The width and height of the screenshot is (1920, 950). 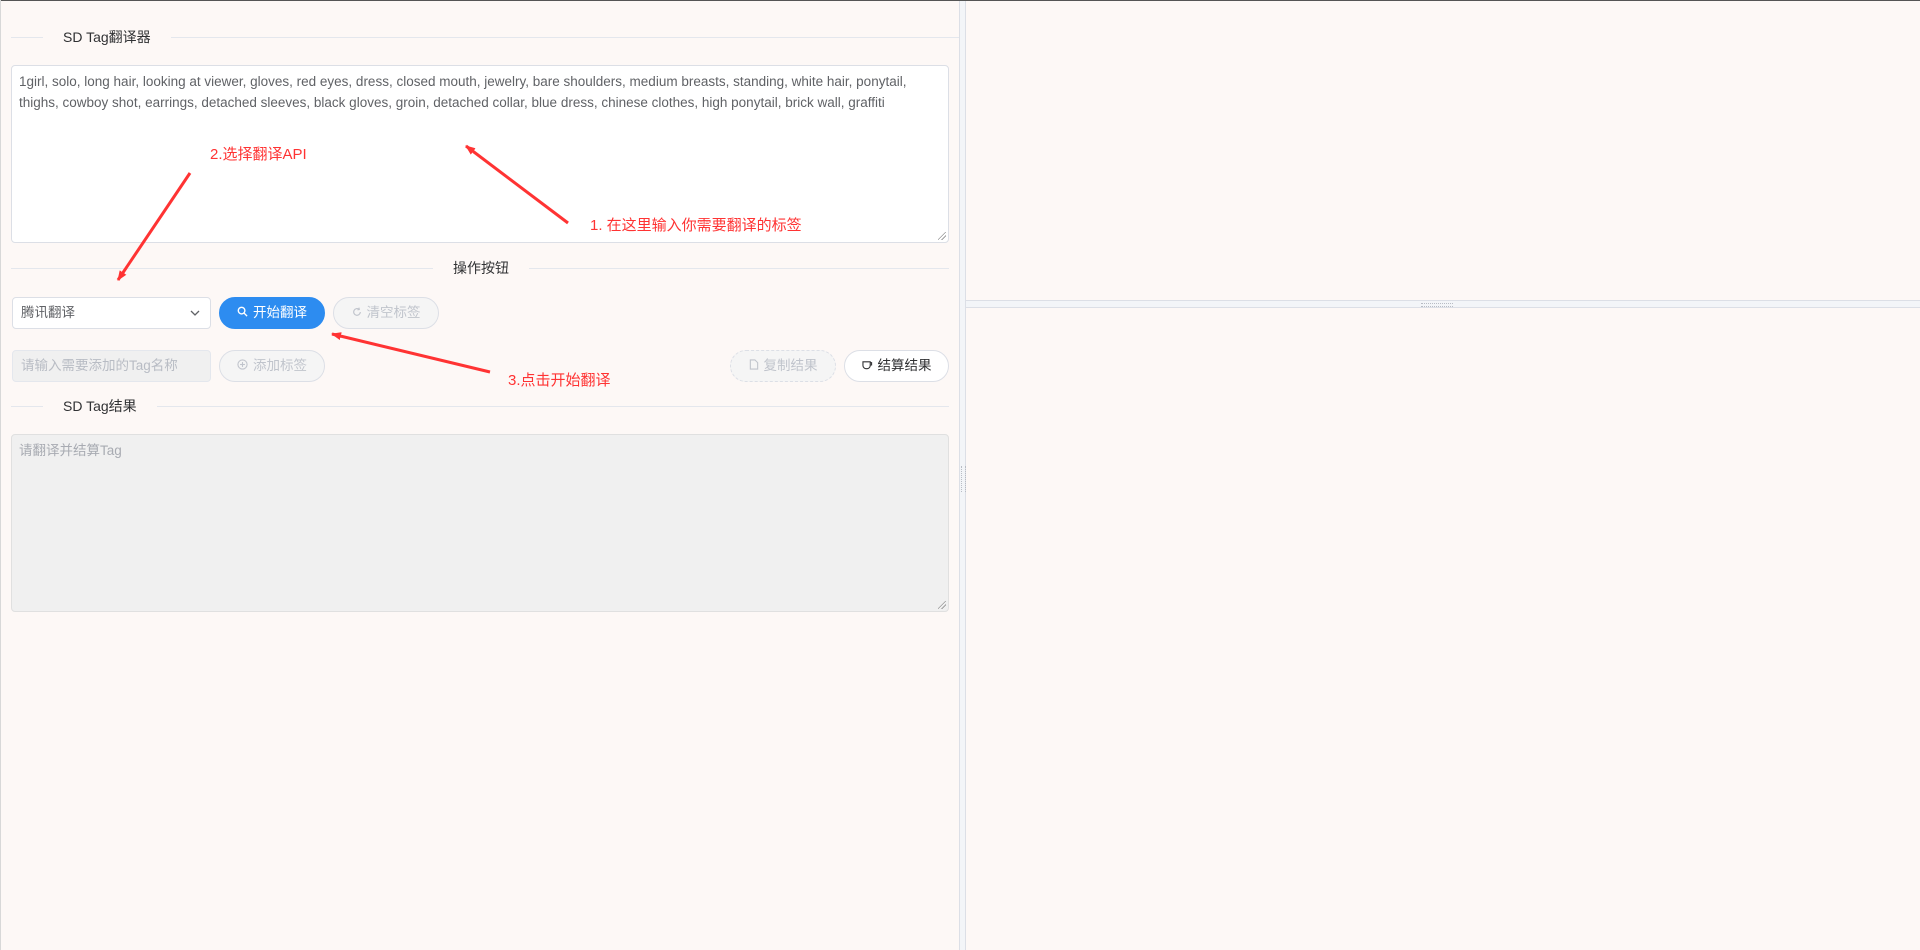 I want to click on arrow-step2, so click(x=154, y=226).